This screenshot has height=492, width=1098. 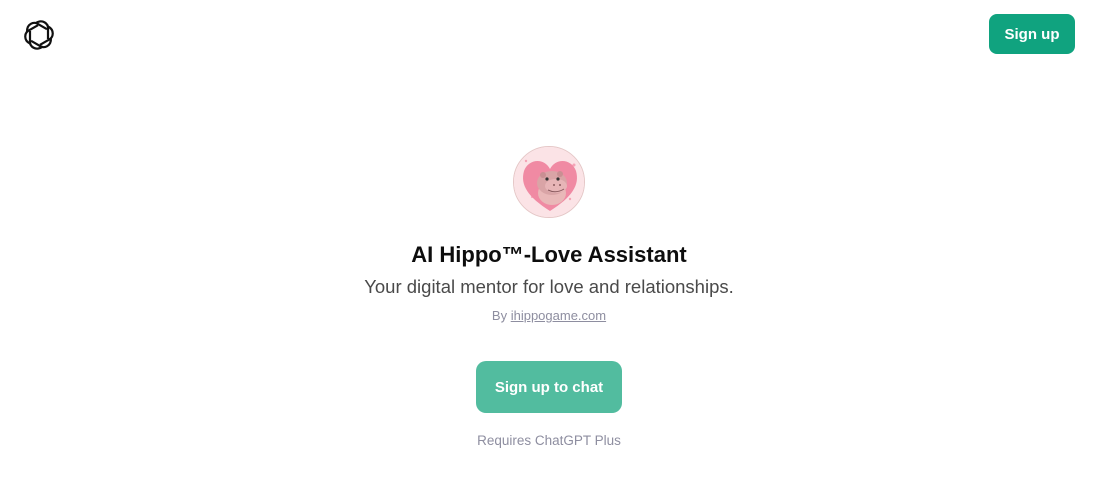 I want to click on signup-button: Sign up, so click(x=1032, y=34).